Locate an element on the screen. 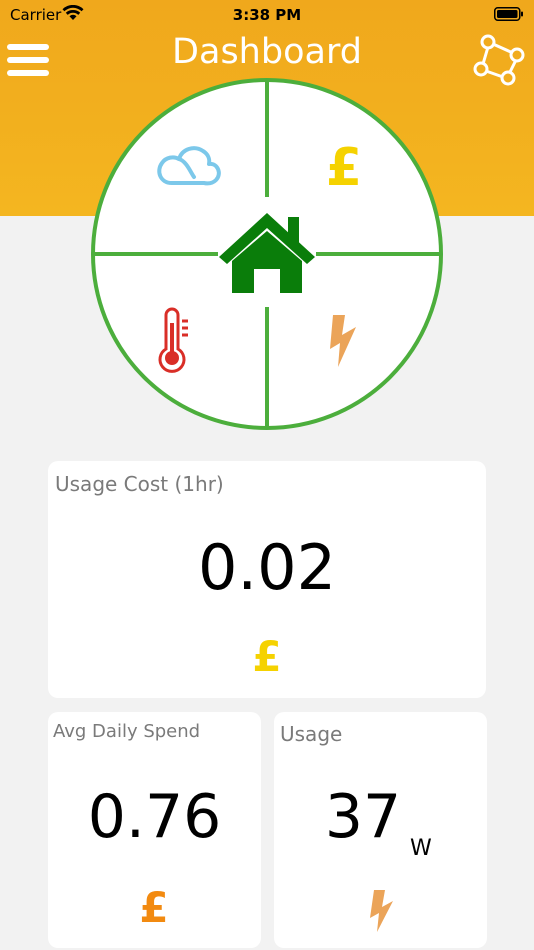  usage-card: Usage 37 W is located at coordinates (380, 830).